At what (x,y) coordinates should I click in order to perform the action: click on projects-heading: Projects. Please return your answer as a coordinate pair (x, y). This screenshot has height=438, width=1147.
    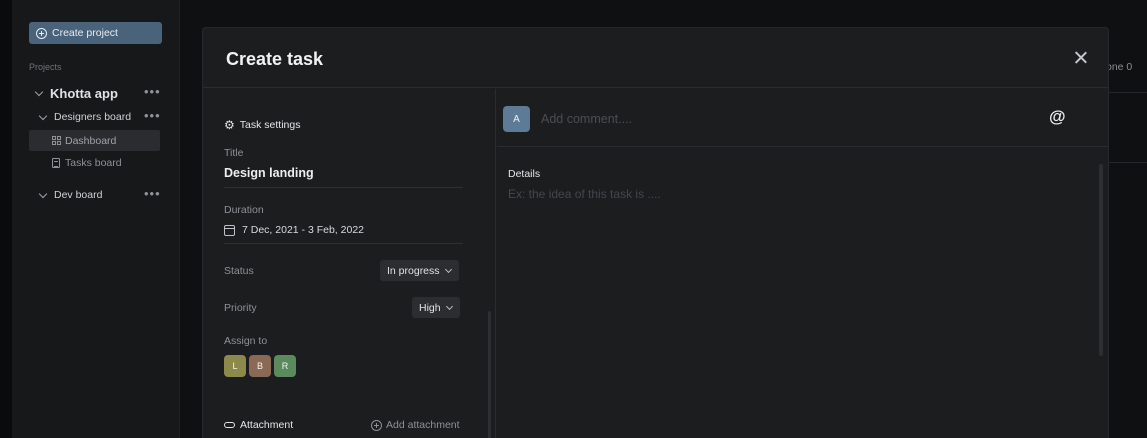
    Looking at the image, I should click on (45, 67).